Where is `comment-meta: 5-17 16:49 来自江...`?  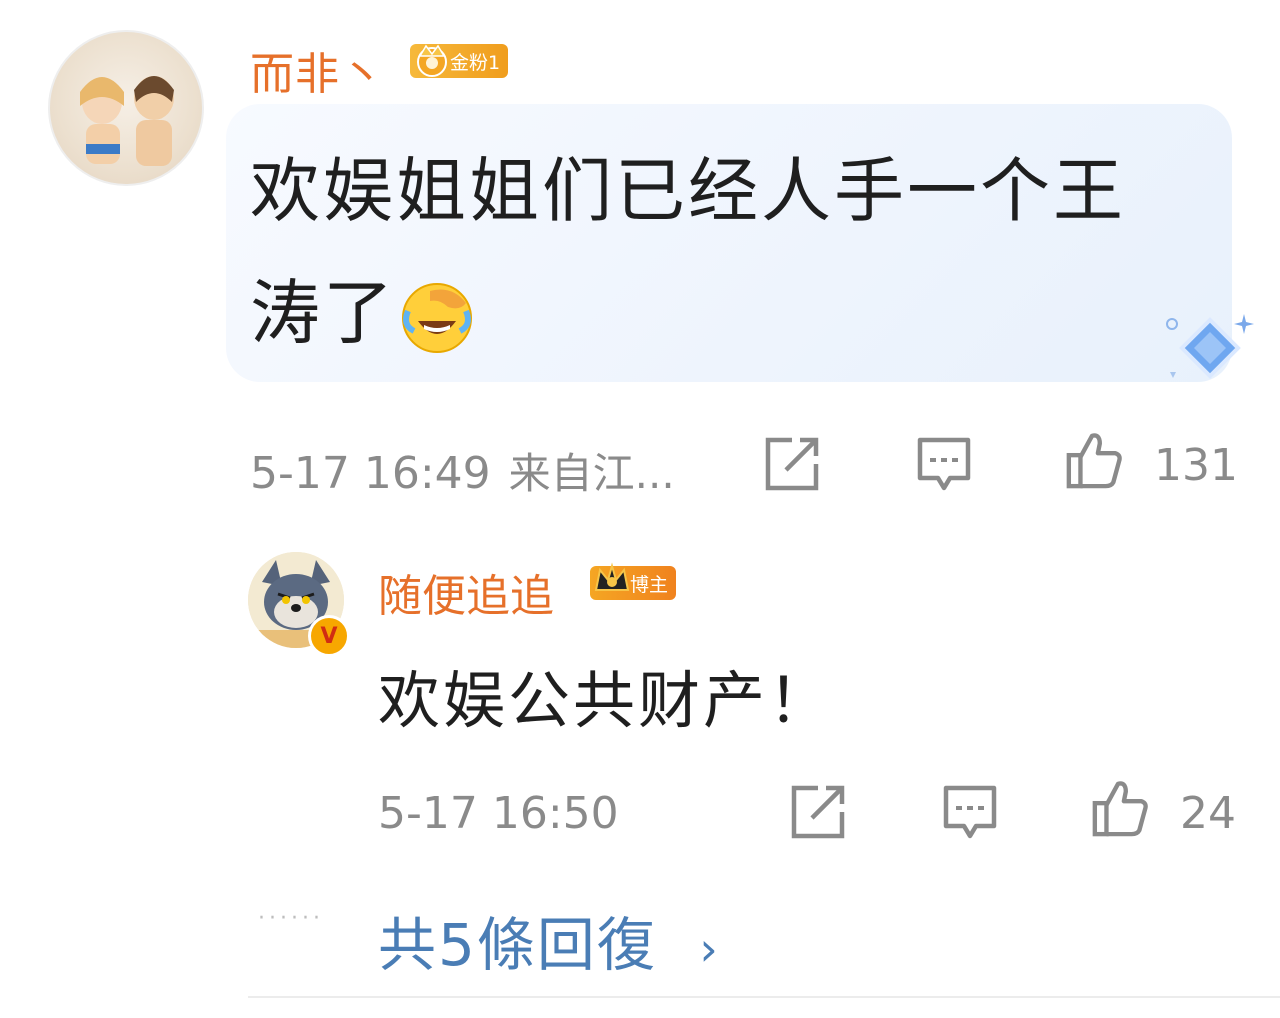 comment-meta: 5-17 16:49 来自江... is located at coordinates (462, 470).